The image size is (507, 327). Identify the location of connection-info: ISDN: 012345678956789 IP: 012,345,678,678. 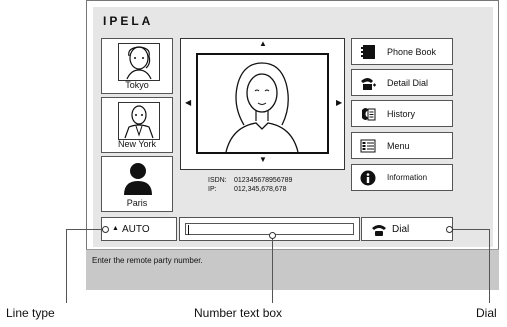
(250, 185).